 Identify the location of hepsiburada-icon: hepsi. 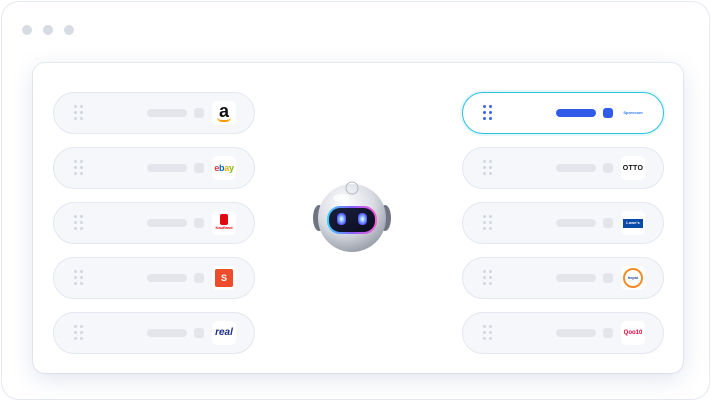
(633, 278).